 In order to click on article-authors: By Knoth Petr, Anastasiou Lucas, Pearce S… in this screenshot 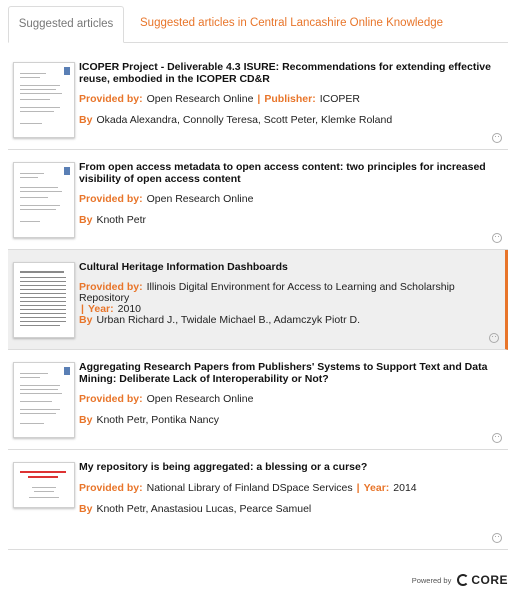, I will do `click(291, 509)`.